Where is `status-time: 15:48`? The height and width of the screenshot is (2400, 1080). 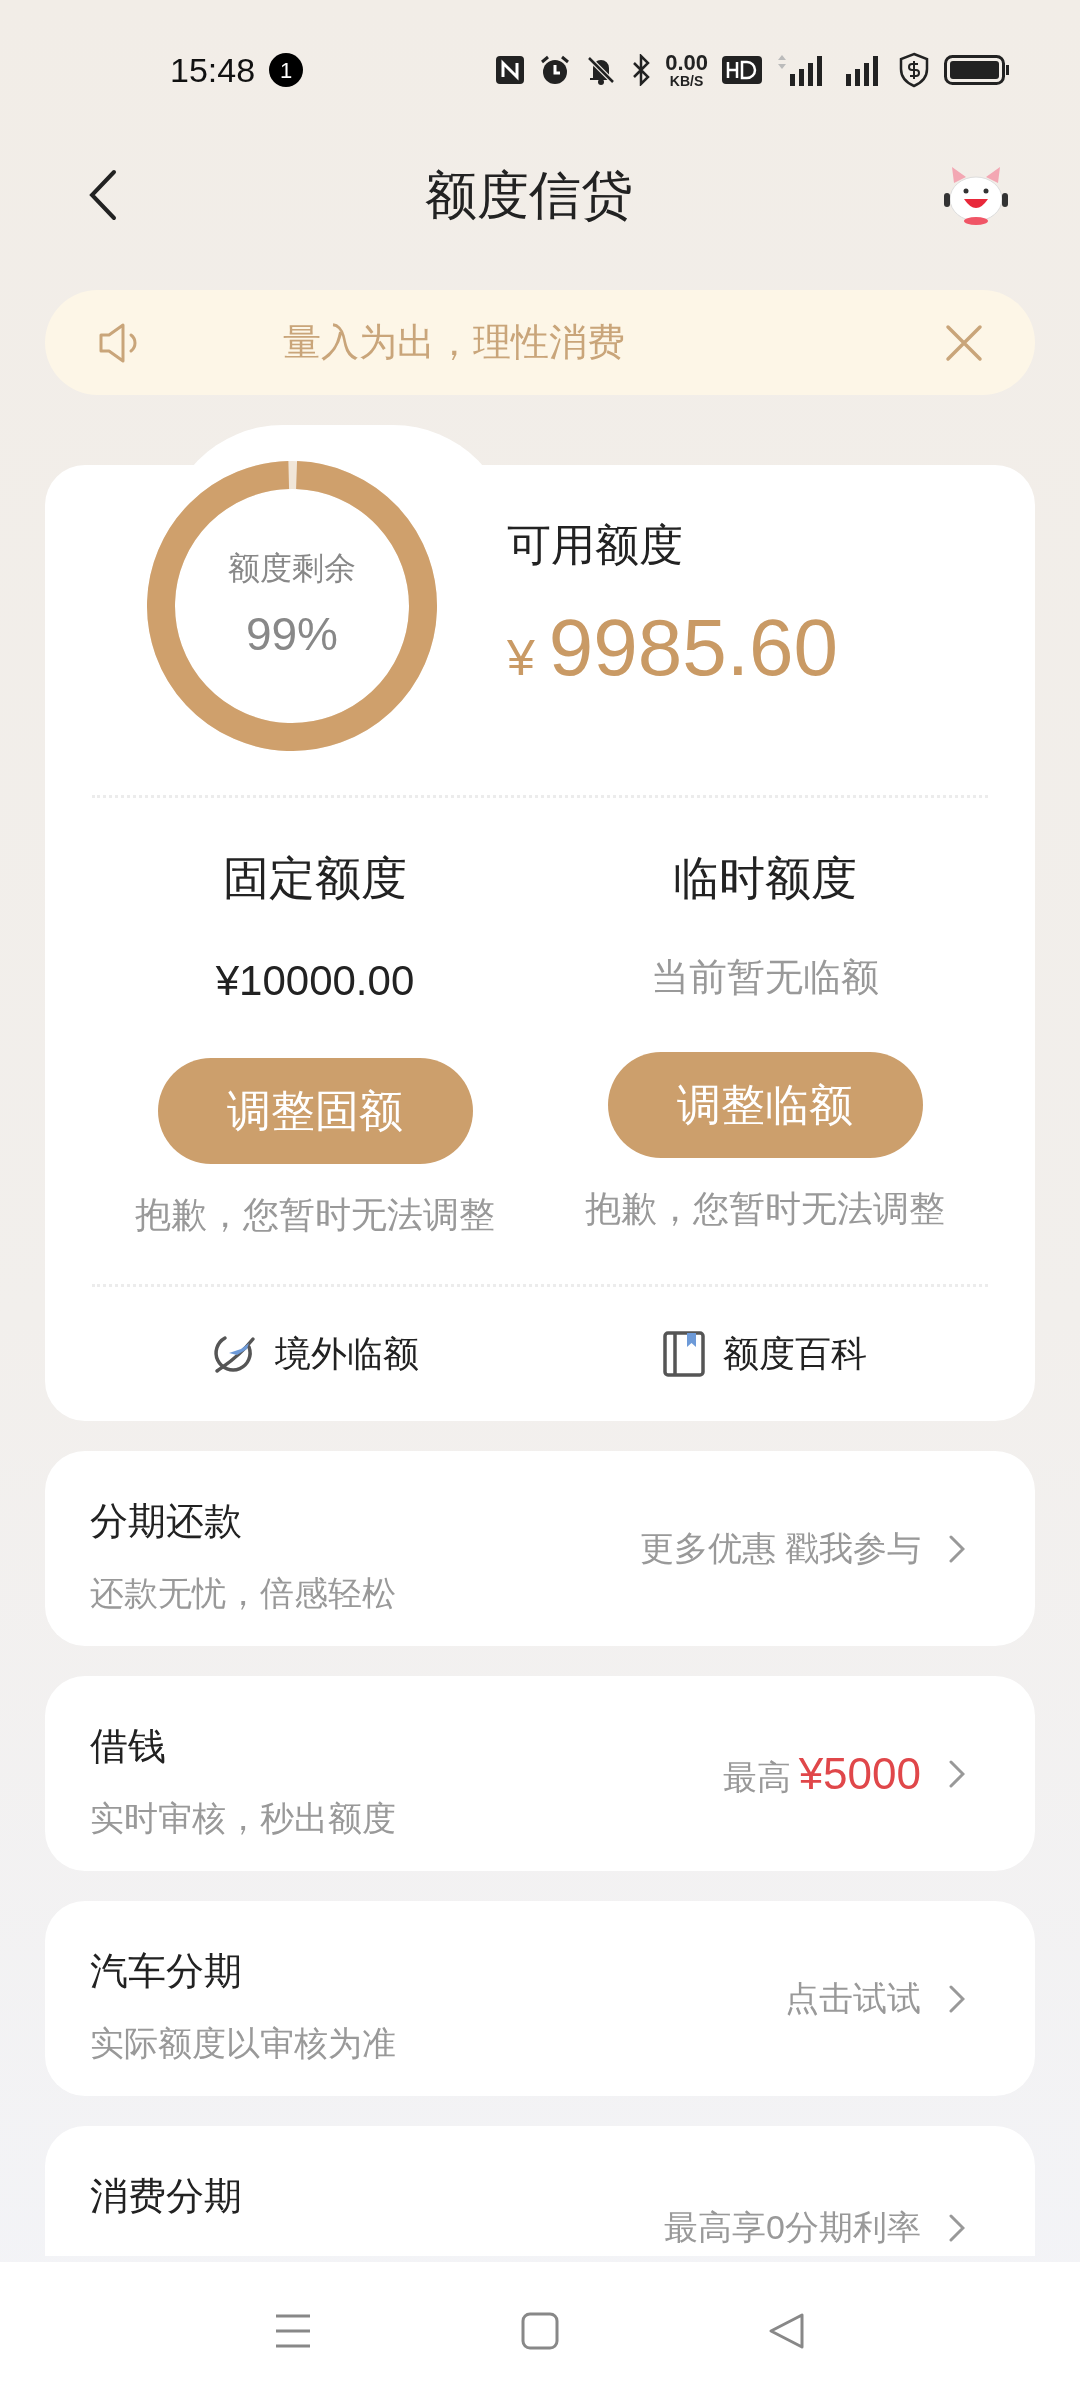 status-time: 15:48 is located at coordinates (213, 70).